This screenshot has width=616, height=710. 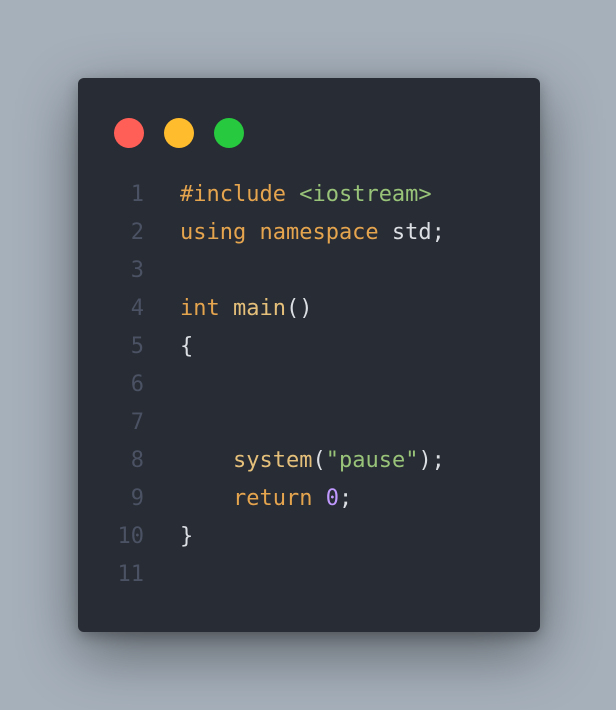 I want to click on close-dot-icon, so click(x=129, y=133).